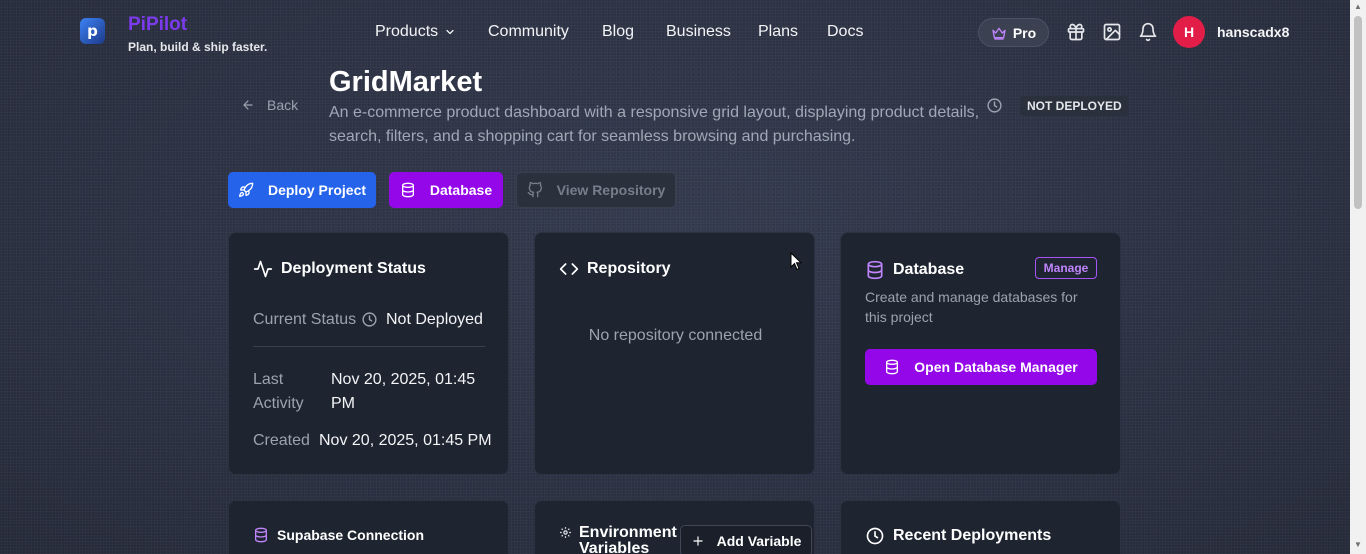 The image size is (1366, 554). I want to click on rocket-icon, so click(246, 189).